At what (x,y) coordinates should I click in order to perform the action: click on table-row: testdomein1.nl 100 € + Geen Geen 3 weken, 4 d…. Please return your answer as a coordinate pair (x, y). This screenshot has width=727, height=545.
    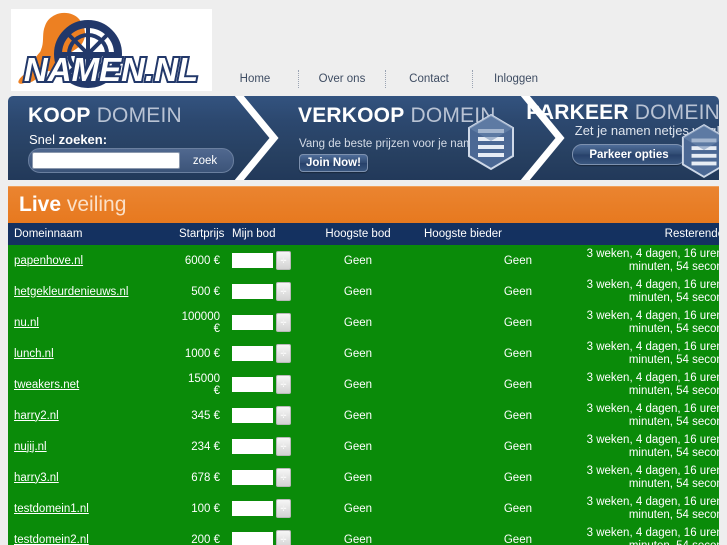
    Looking at the image, I should click on (363, 508).